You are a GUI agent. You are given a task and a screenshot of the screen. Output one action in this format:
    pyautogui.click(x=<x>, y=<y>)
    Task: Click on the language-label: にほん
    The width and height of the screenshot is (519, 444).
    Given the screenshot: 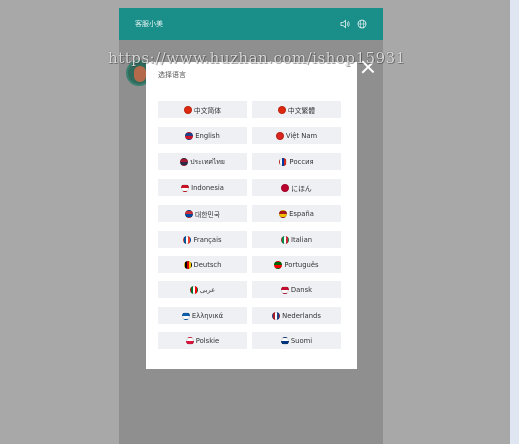 What is the action you would take?
    pyautogui.click(x=301, y=188)
    